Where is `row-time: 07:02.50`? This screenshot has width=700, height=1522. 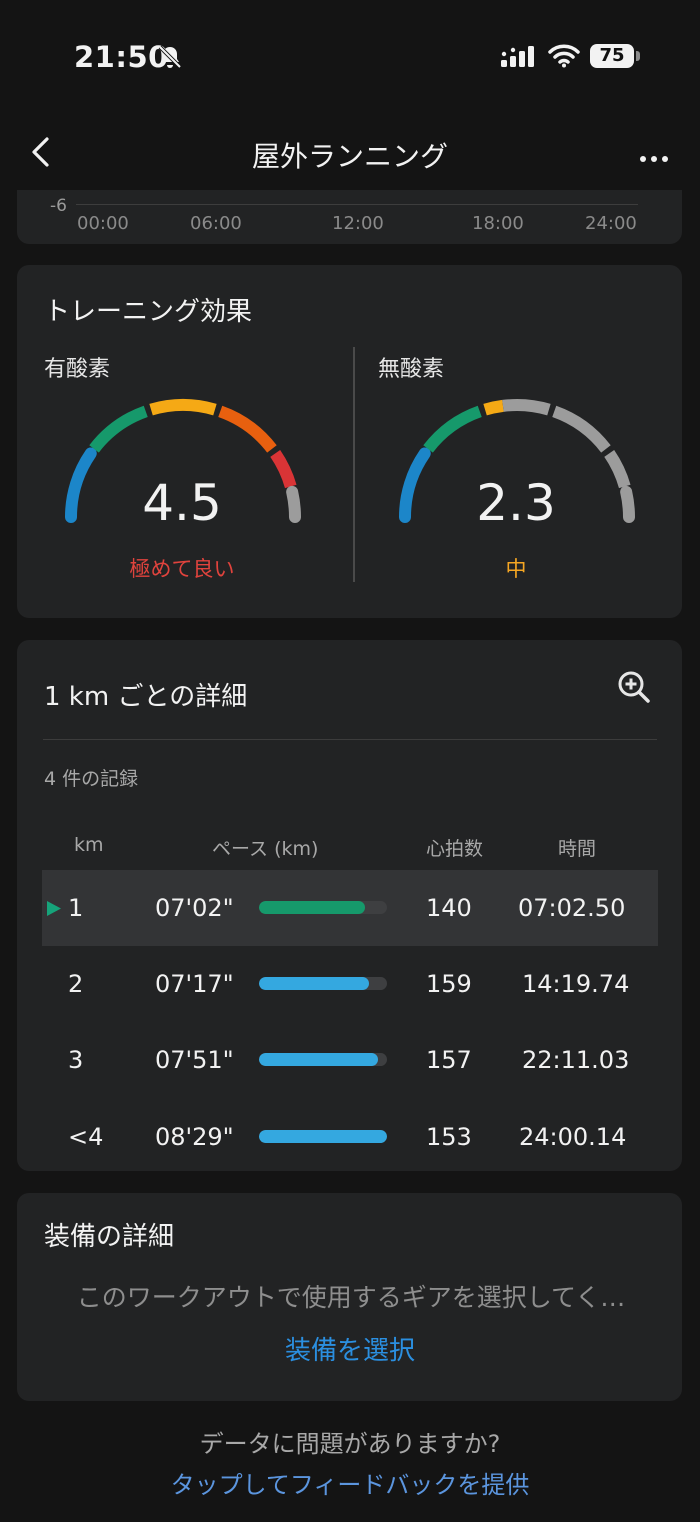
row-time: 07:02.50 is located at coordinates (572, 908).